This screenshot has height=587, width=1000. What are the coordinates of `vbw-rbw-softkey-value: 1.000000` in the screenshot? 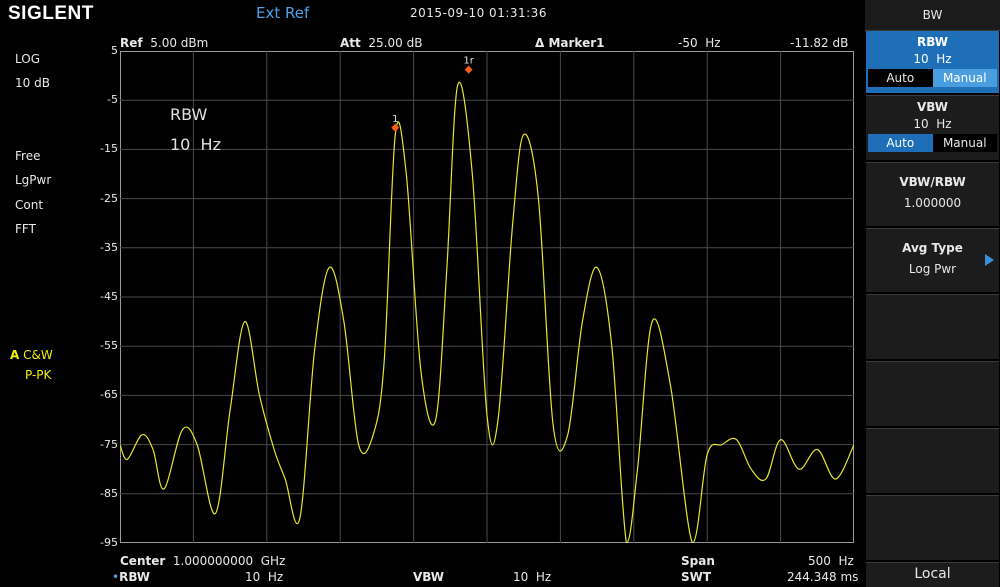 It's located at (932, 203).